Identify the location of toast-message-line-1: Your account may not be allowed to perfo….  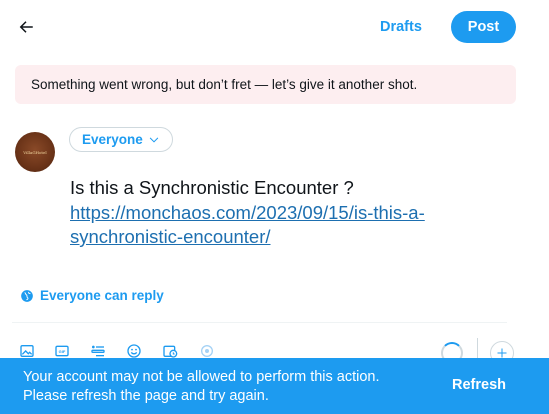
(201, 377).